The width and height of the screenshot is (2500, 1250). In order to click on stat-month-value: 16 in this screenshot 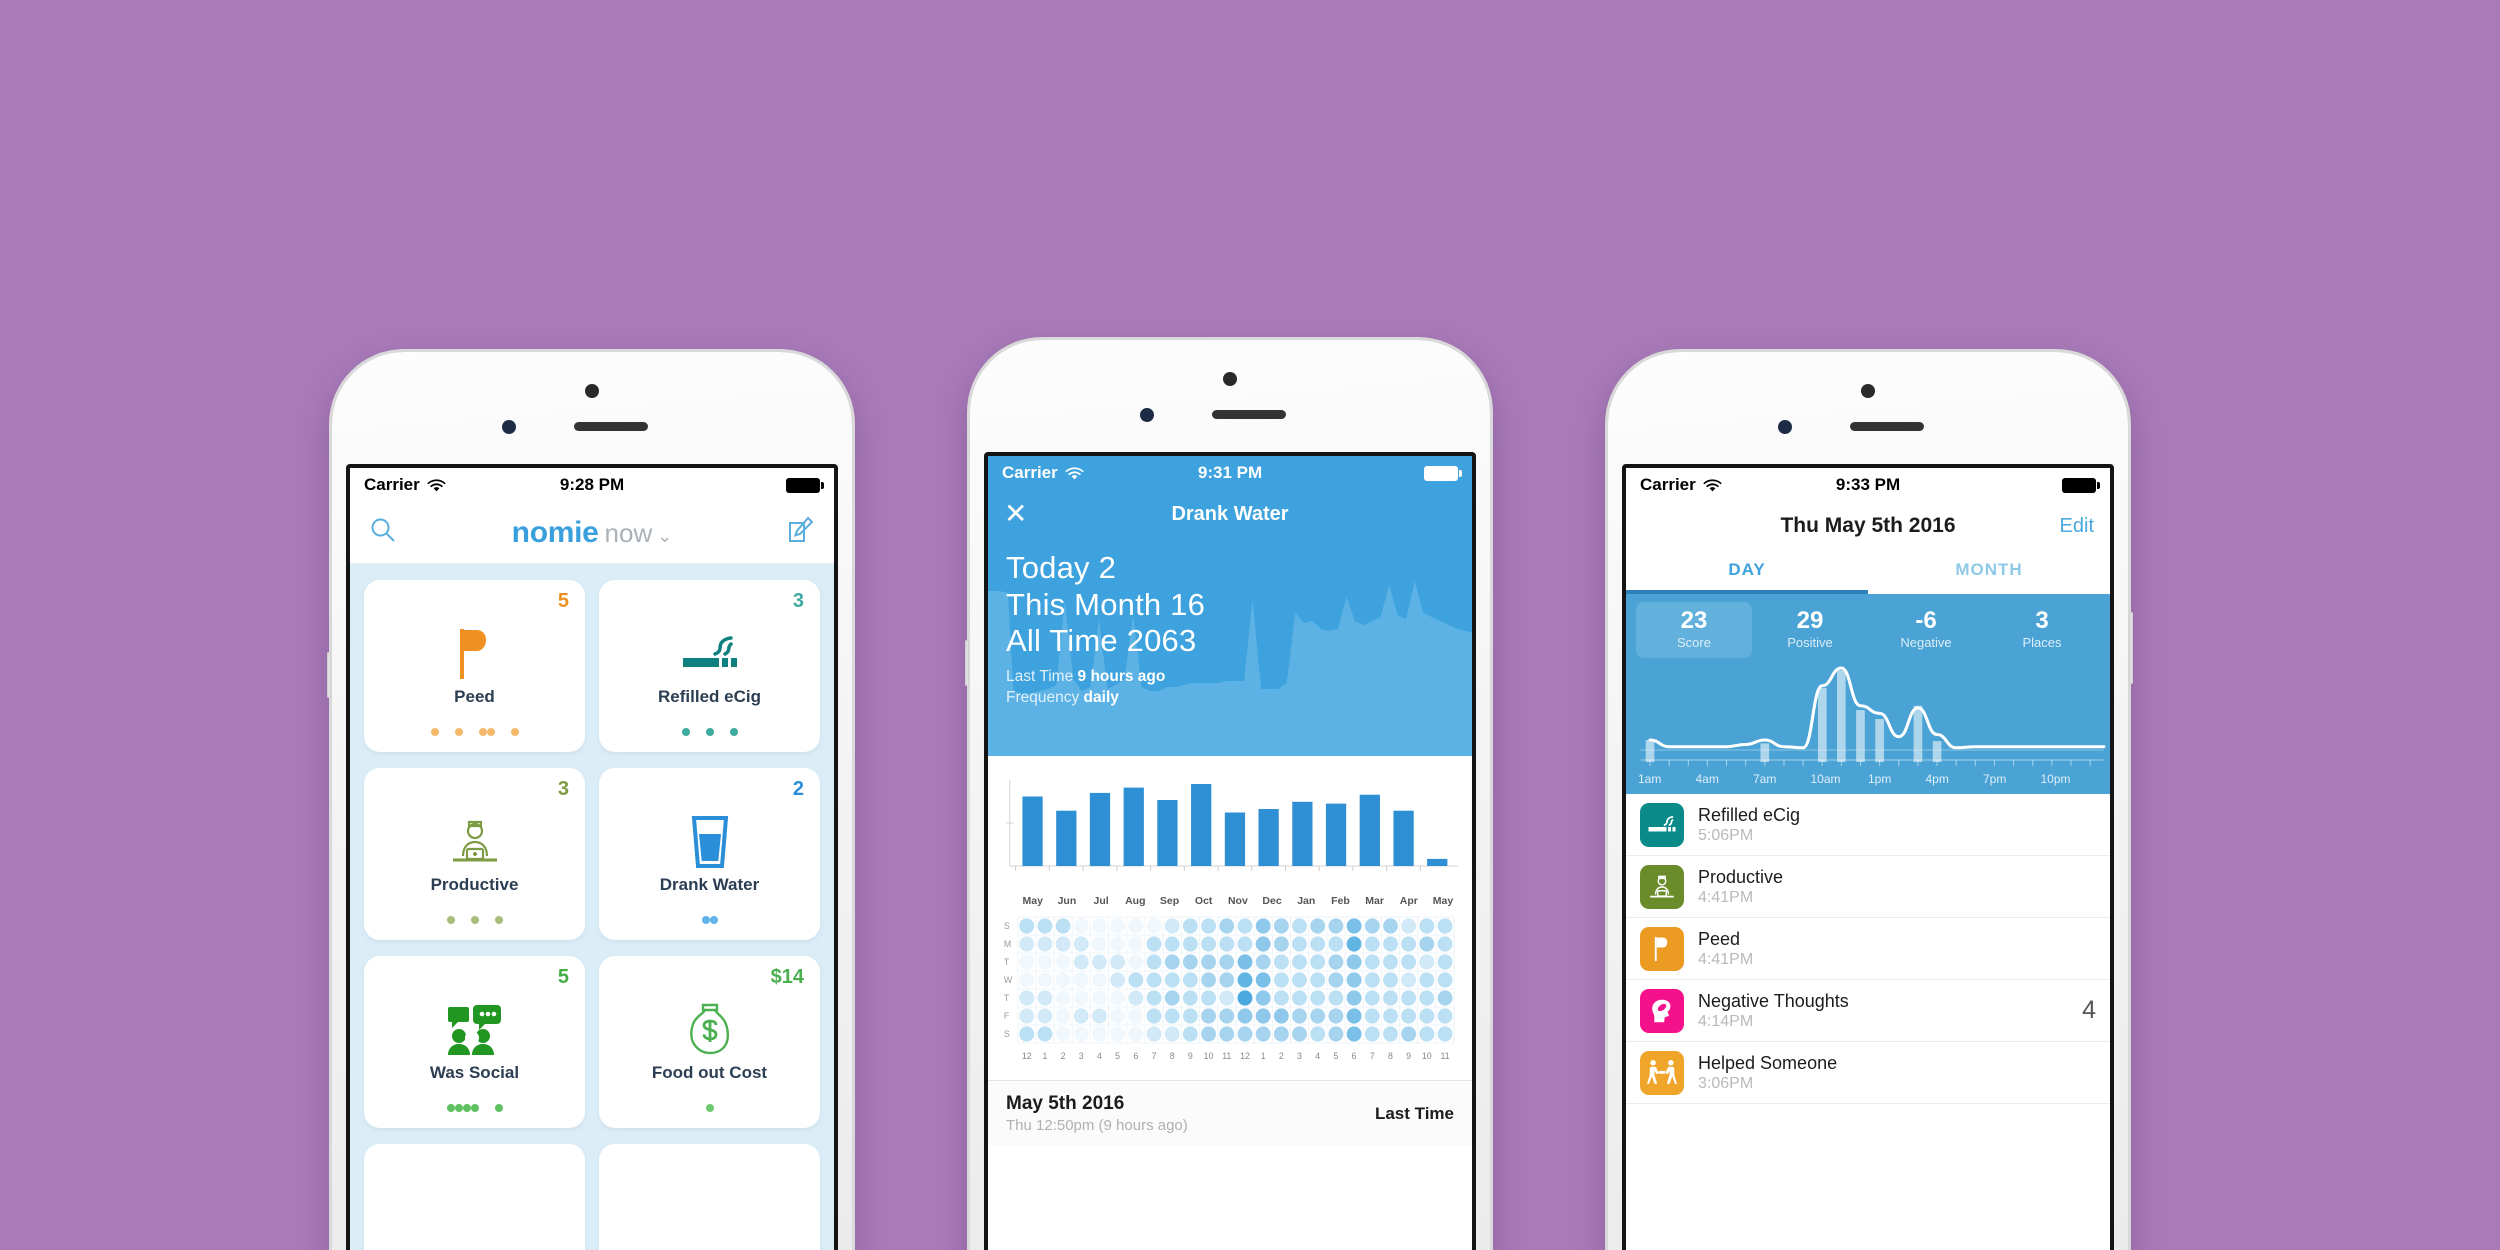, I will do `click(1188, 604)`.